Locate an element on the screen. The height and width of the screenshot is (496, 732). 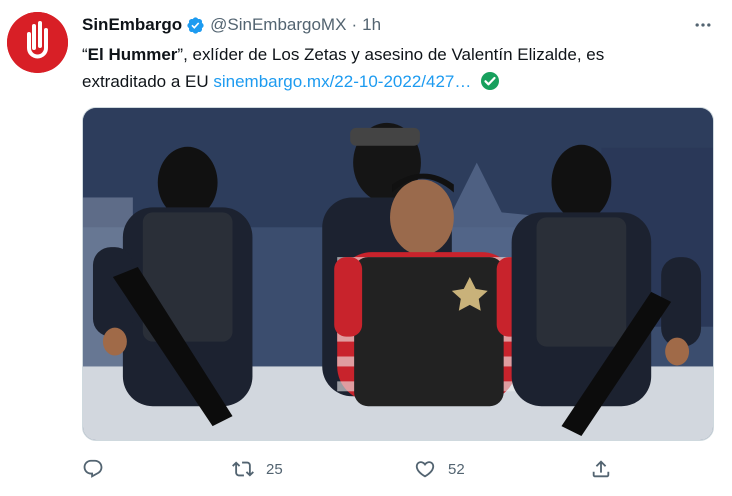
share-button is located at coordinates (601, 469).